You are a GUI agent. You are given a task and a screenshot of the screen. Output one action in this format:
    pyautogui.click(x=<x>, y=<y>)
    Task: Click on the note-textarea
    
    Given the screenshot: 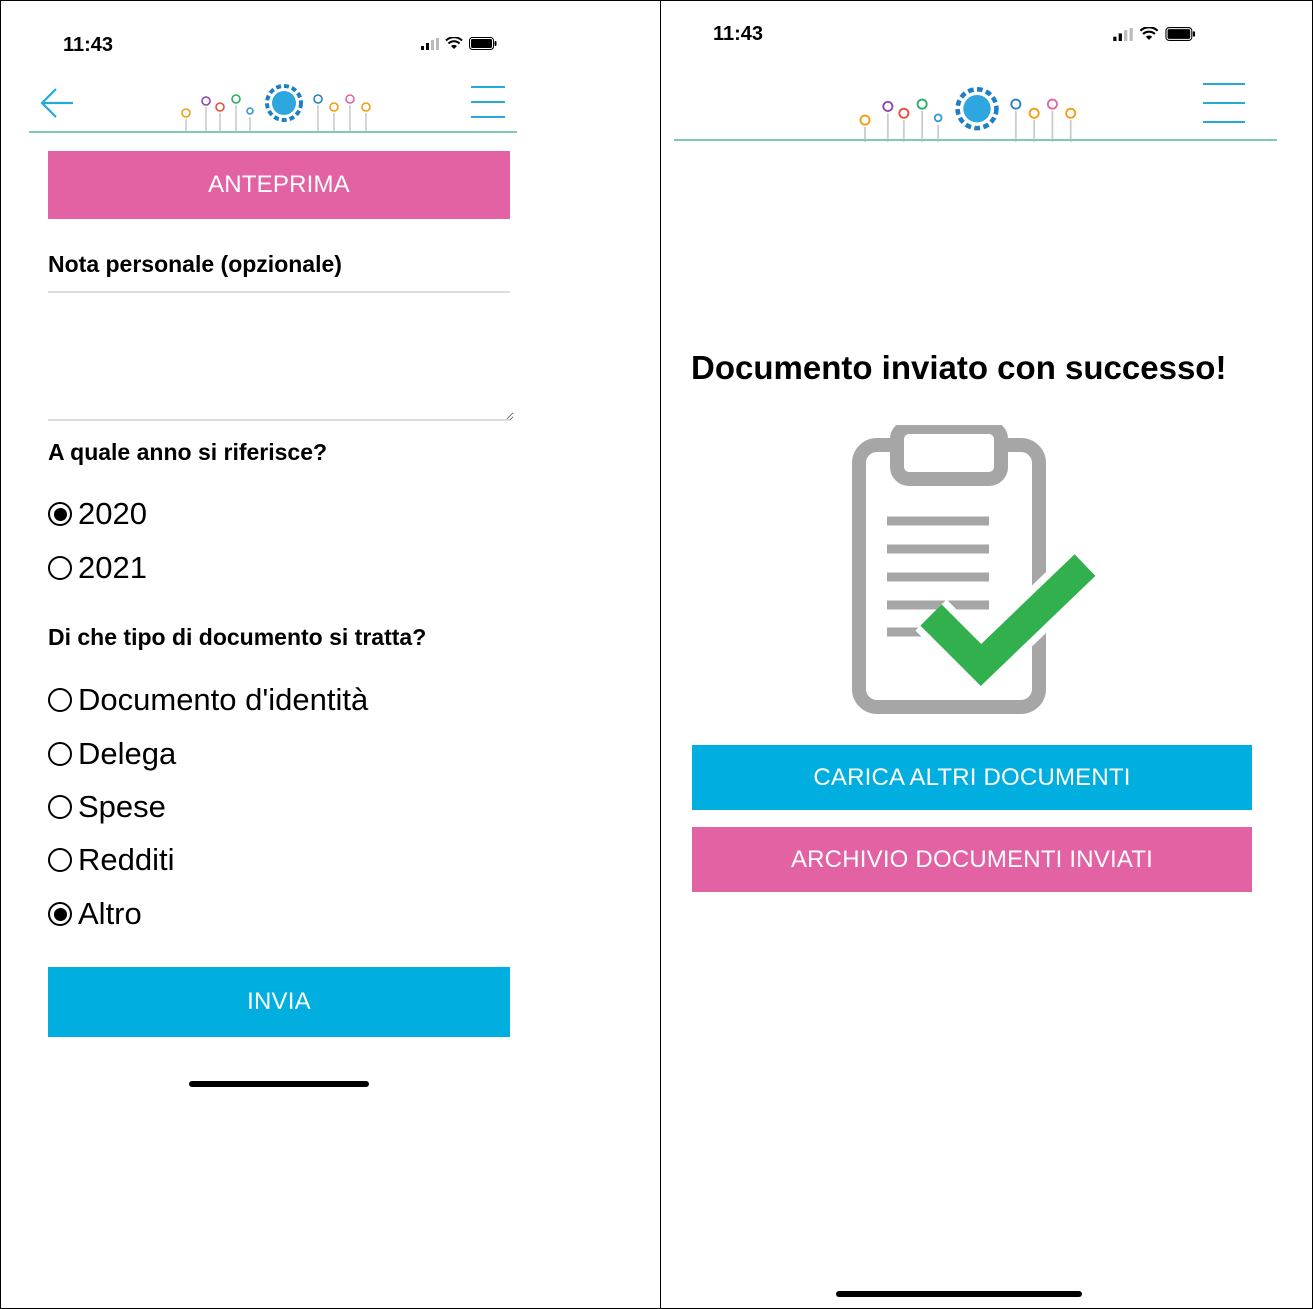 What is the action you would take?
    pyautogui.click(x=281, y=358)
    